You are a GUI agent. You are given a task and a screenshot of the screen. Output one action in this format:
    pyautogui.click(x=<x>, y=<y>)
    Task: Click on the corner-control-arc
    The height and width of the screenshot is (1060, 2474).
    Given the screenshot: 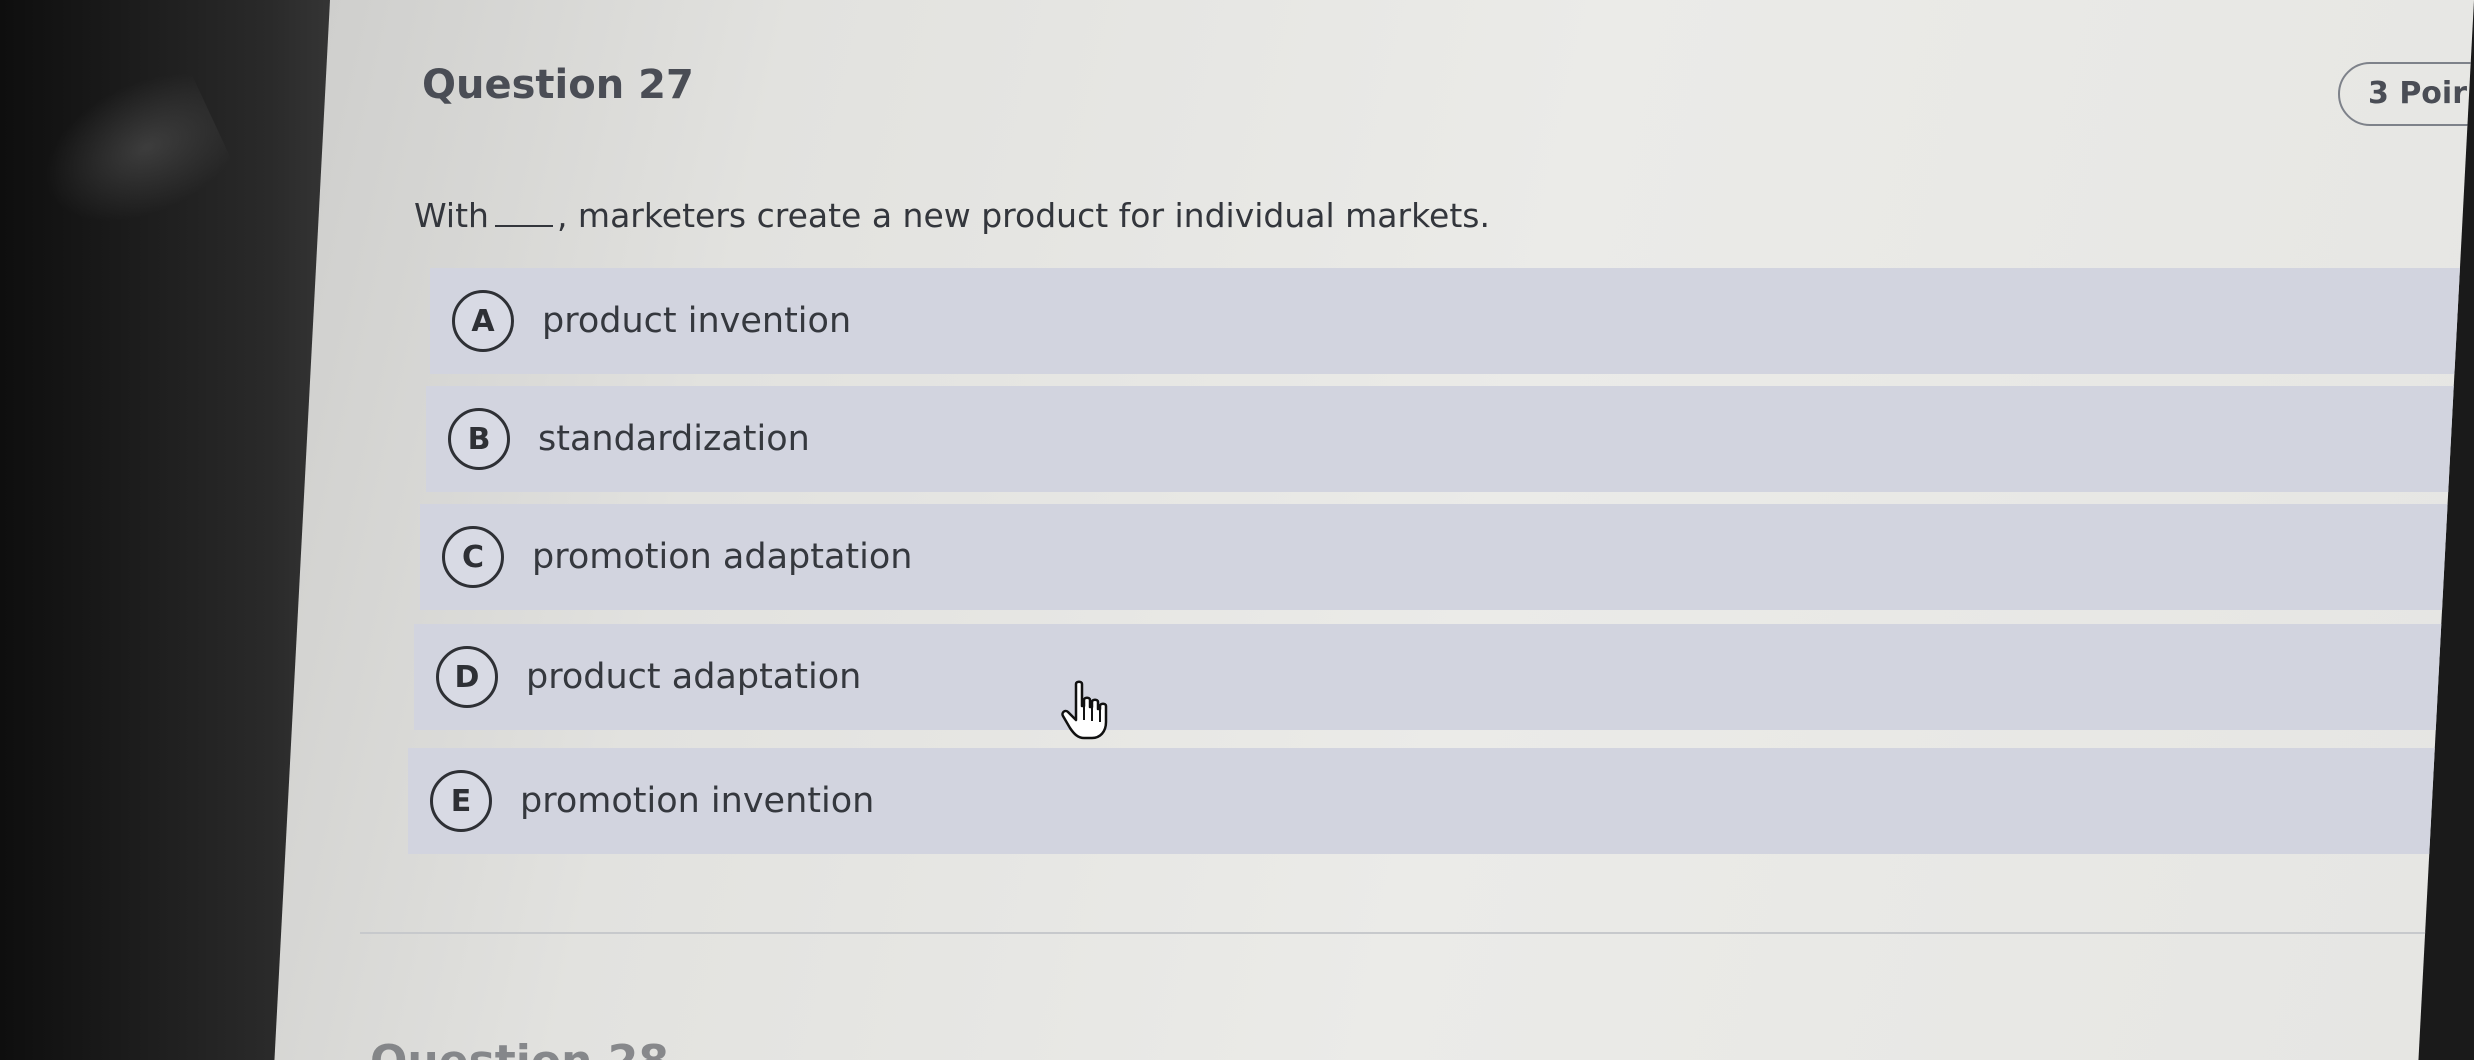 What is the action you would take?
    pyautogui.click(x=2457, y=1015)
    